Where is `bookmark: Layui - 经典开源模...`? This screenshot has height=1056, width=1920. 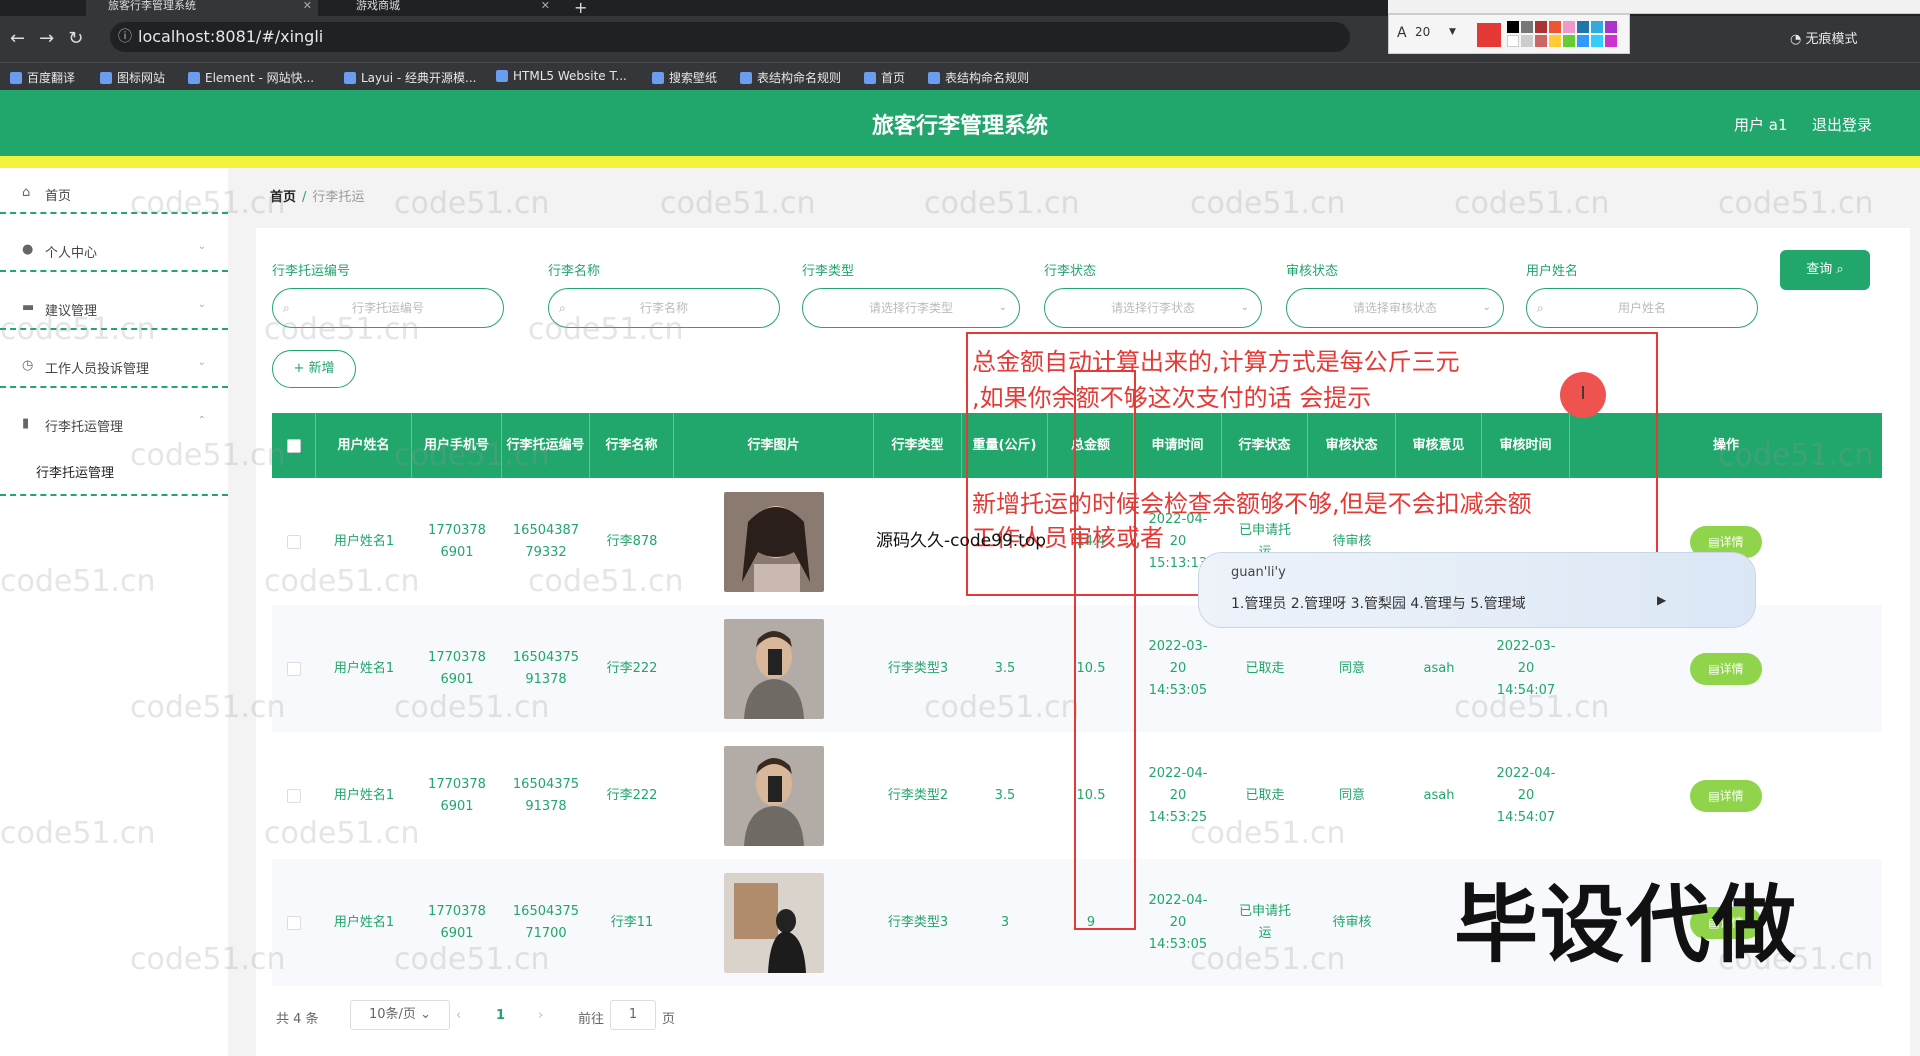
bookmark: Layui - 经典开源模... is located at coordinates (410, 77).